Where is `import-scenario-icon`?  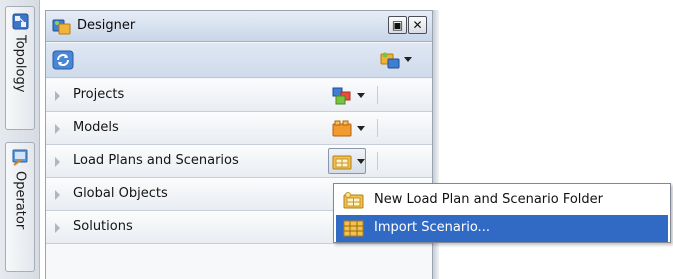
import-scenario-icon is located at coordinates (353, 228).